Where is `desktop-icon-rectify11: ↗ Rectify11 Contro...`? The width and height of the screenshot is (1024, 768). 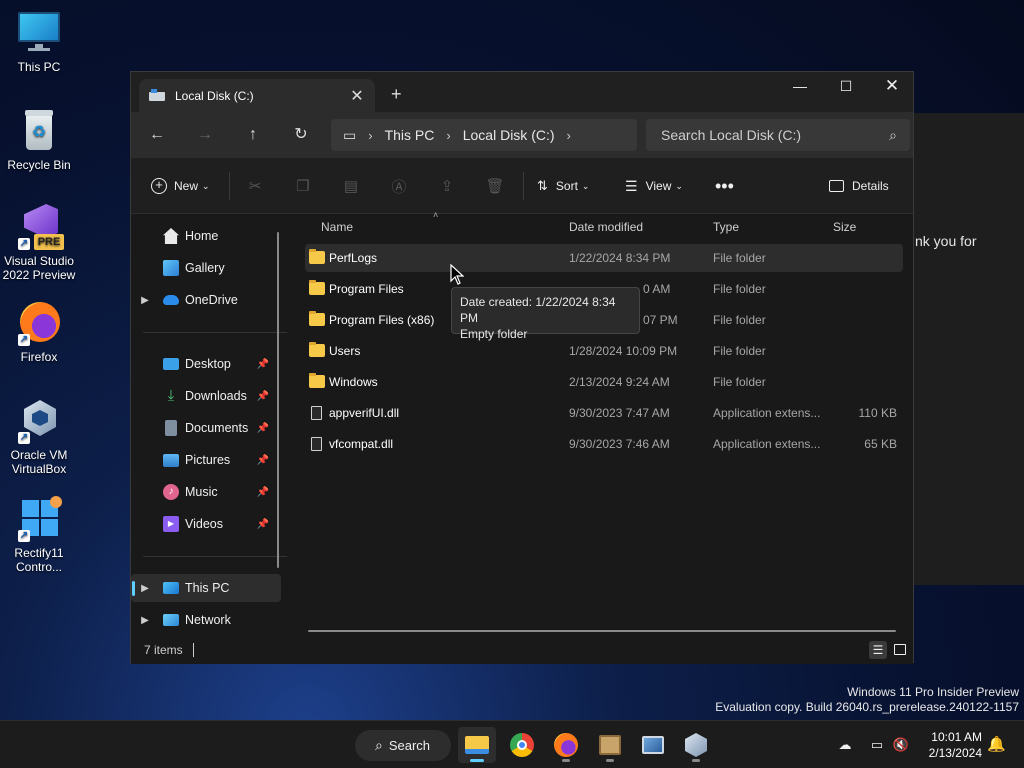
desktop-icon-rectify11: ↗ Rectify11 Contro... is located at coordinates (39, 535).